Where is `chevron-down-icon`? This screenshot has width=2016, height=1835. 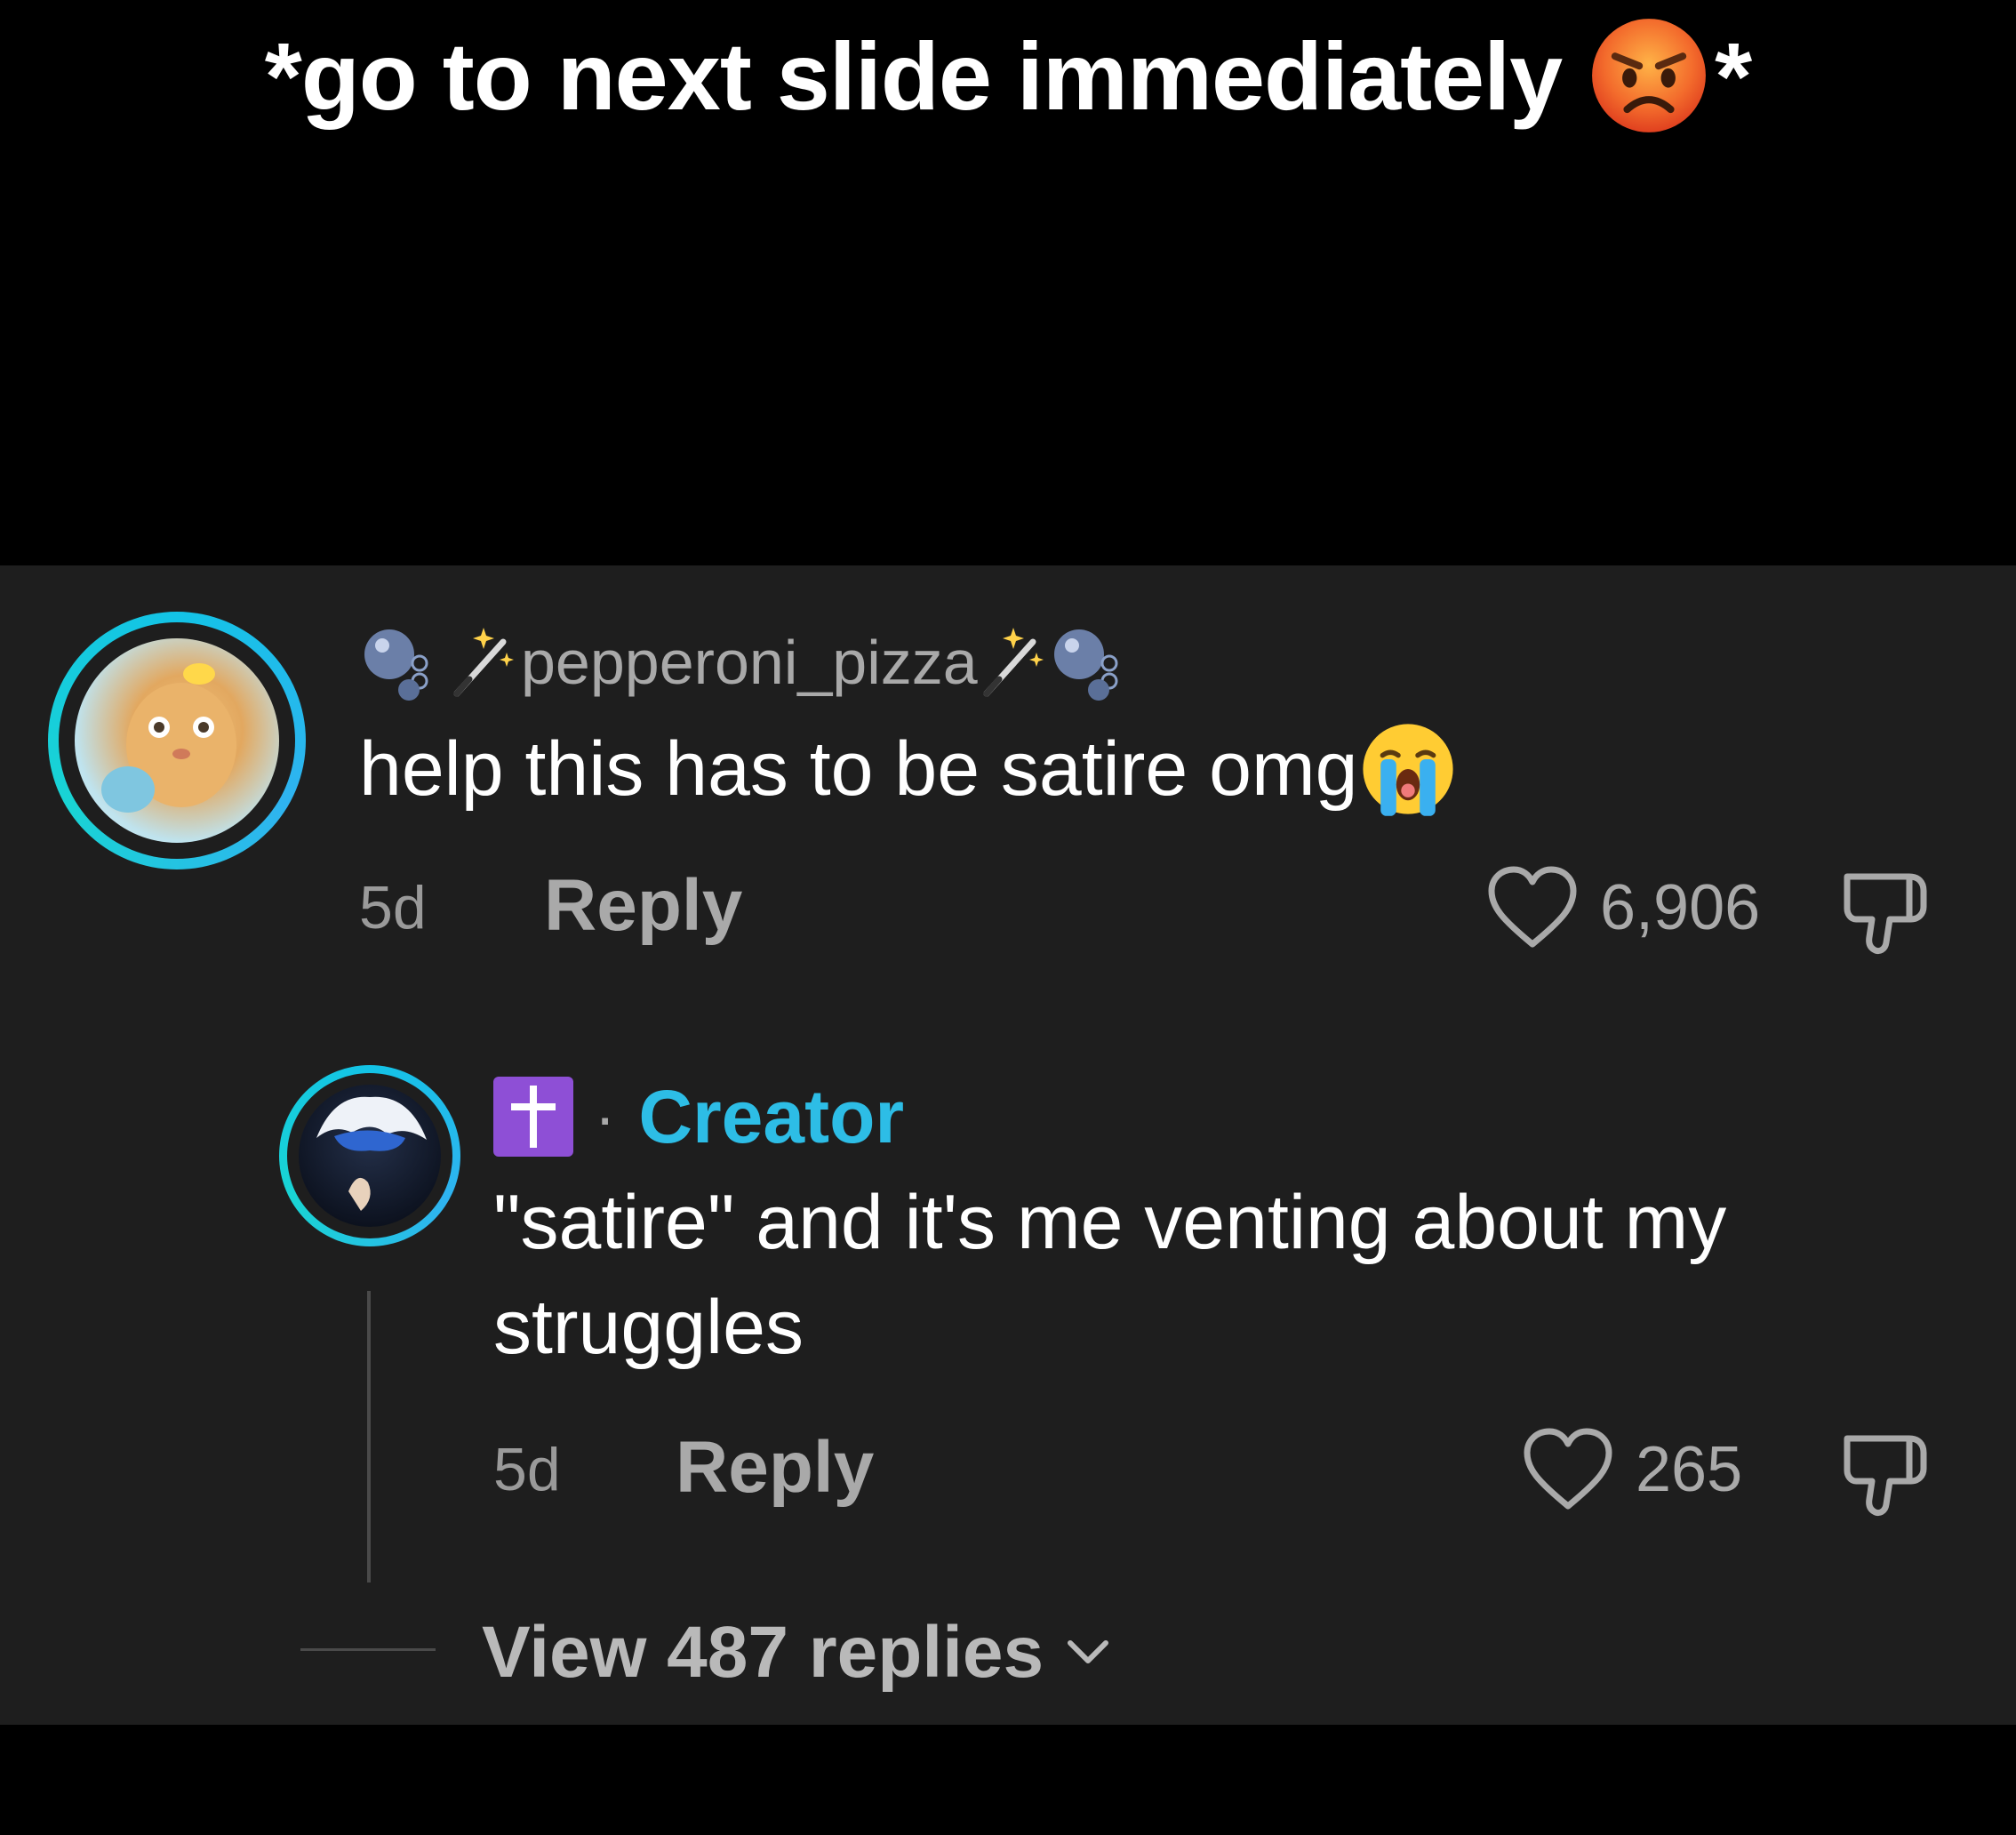 chevron-down-icon is located at coordinates (1088, 1651).